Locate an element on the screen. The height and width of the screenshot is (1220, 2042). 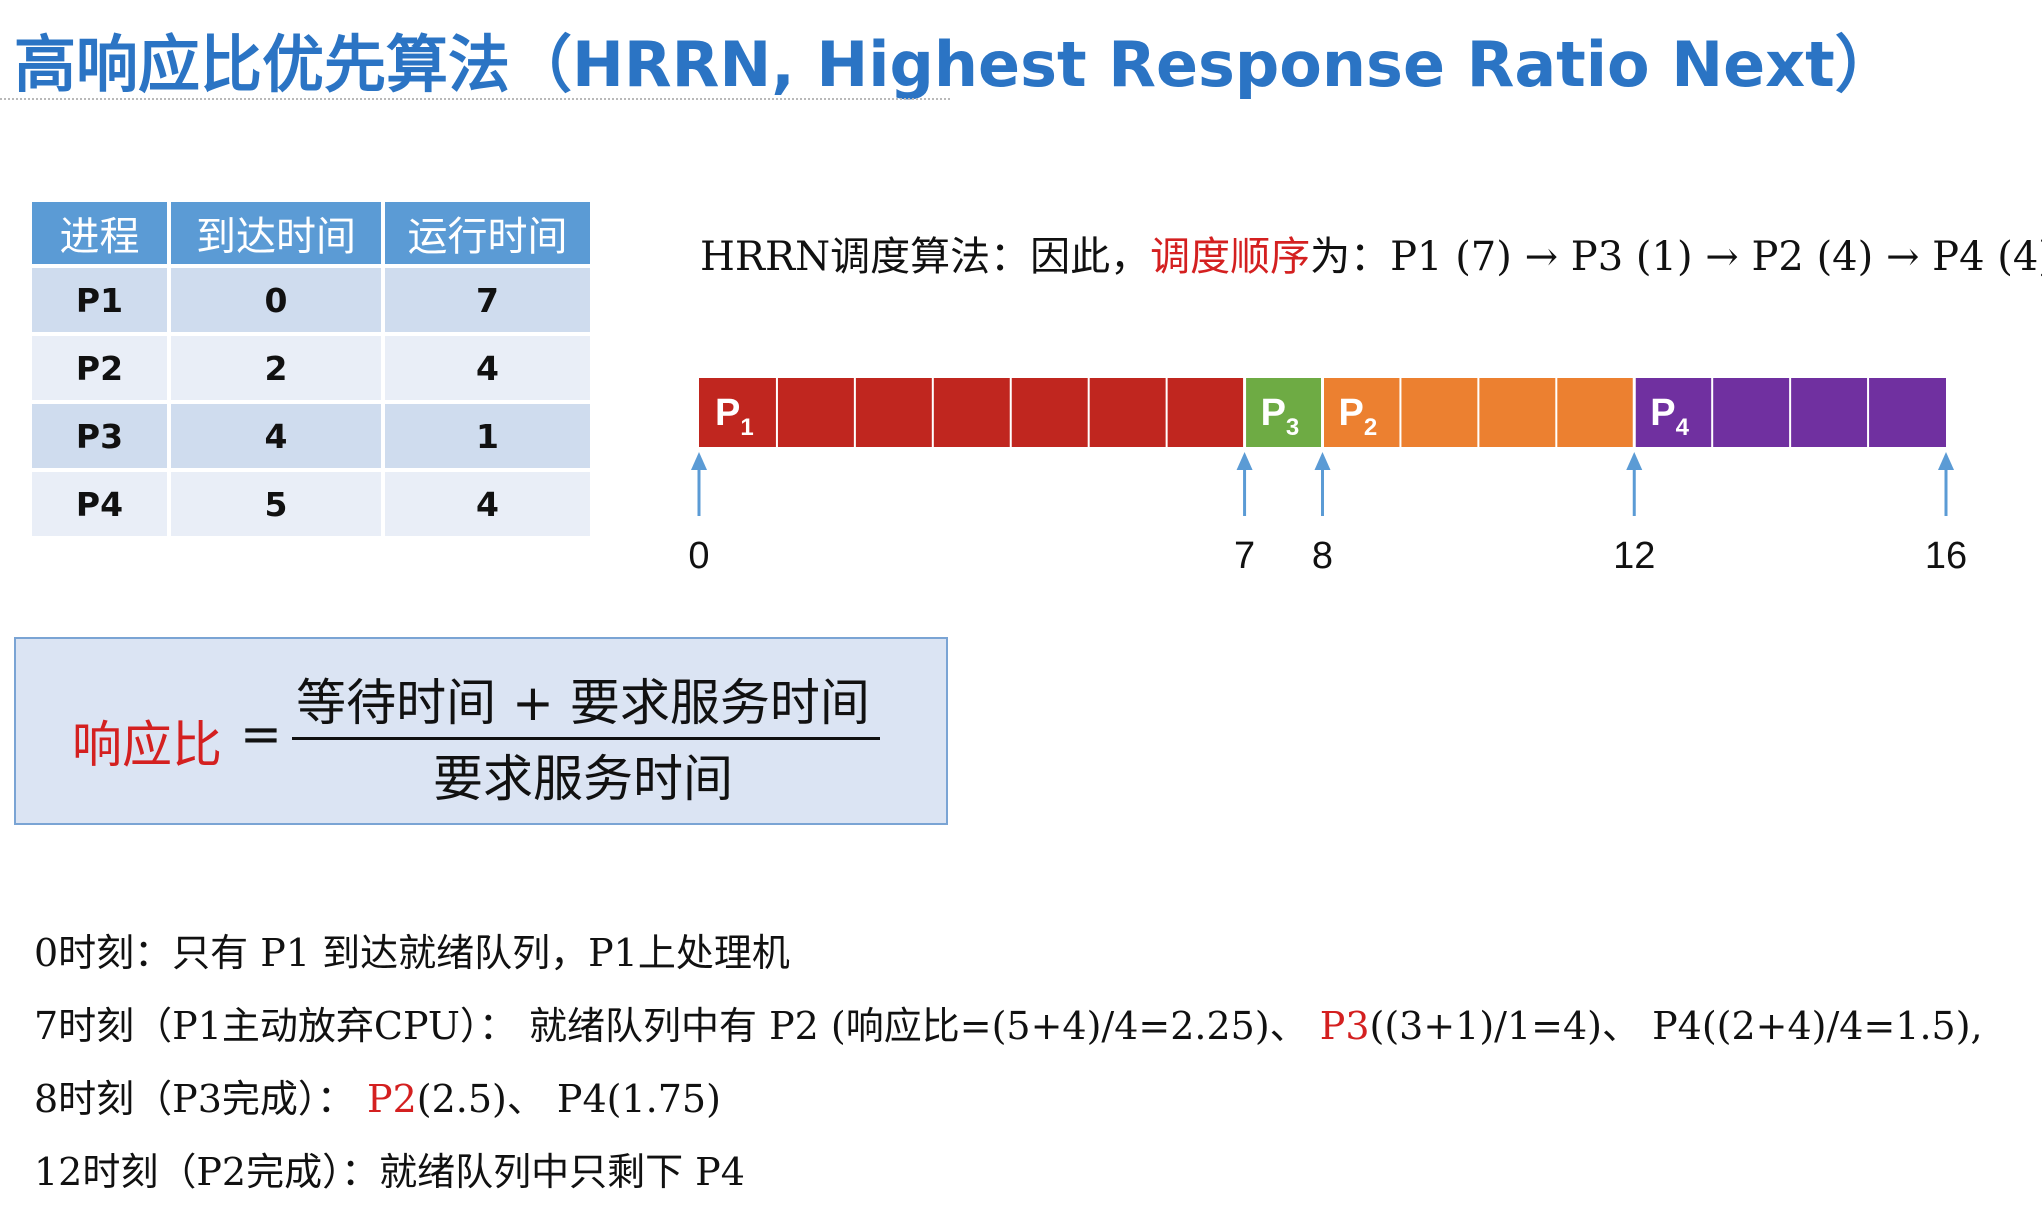
note-line: 8时刻（P3完成）： P2(2.5)、 P4(1.75) is located at coordinates (1008, 1110).